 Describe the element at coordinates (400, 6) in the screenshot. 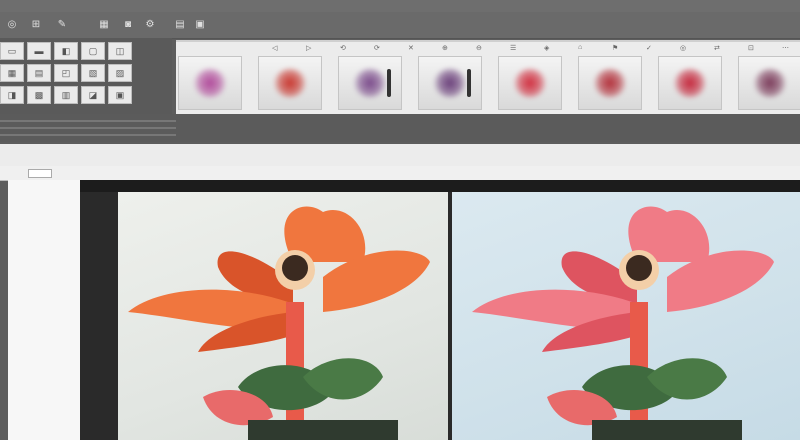

I see `title-bar` at that location.